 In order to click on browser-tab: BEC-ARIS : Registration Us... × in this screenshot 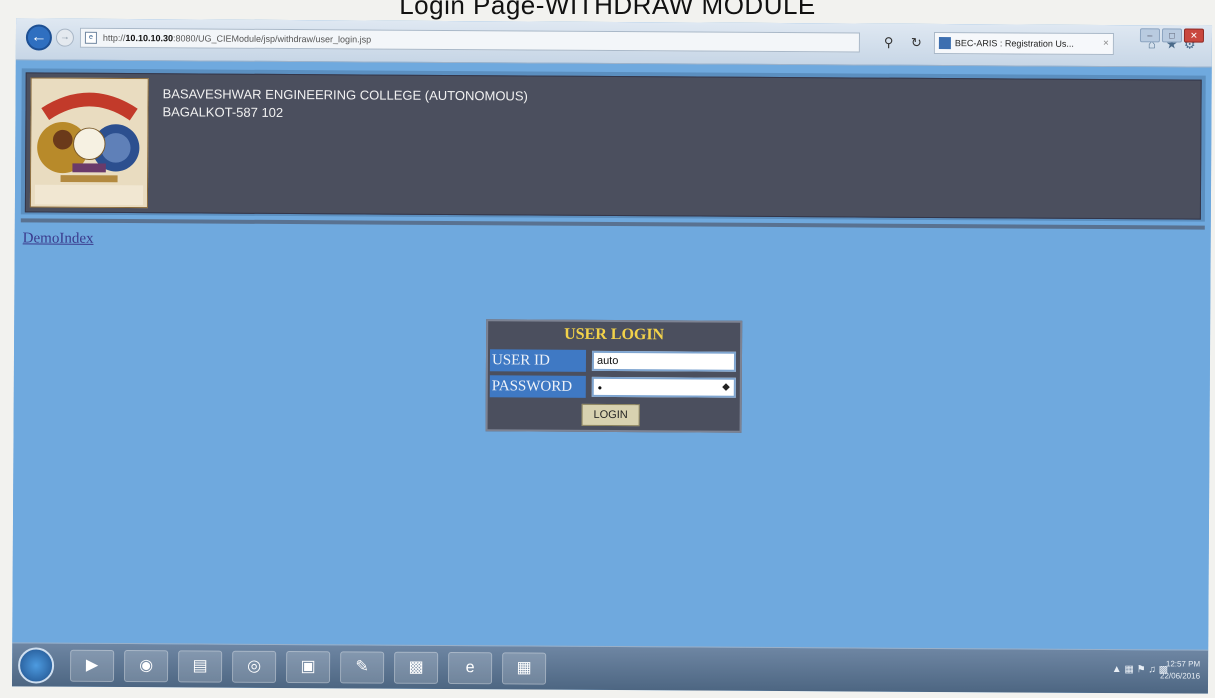, I will do `click(1023, 43)`.